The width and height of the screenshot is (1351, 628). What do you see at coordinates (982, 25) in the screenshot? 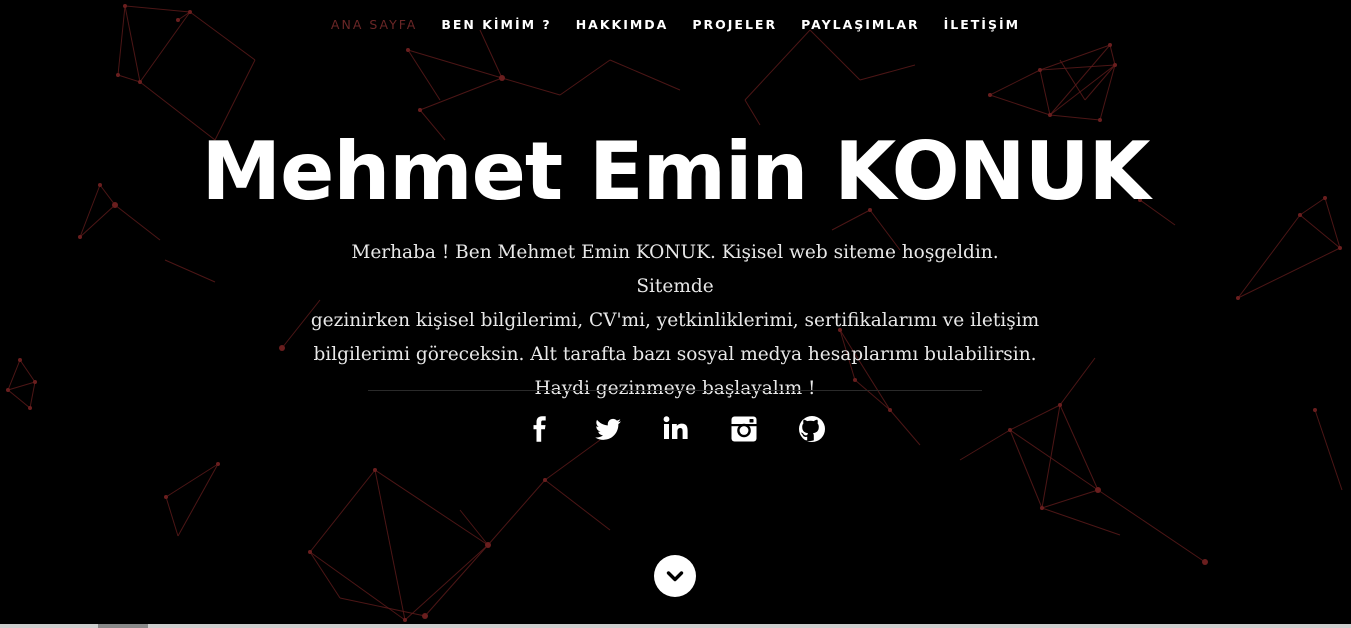
I see `nav-item-iletisim: İLETİŞİM` at bounding box center [982, 25].